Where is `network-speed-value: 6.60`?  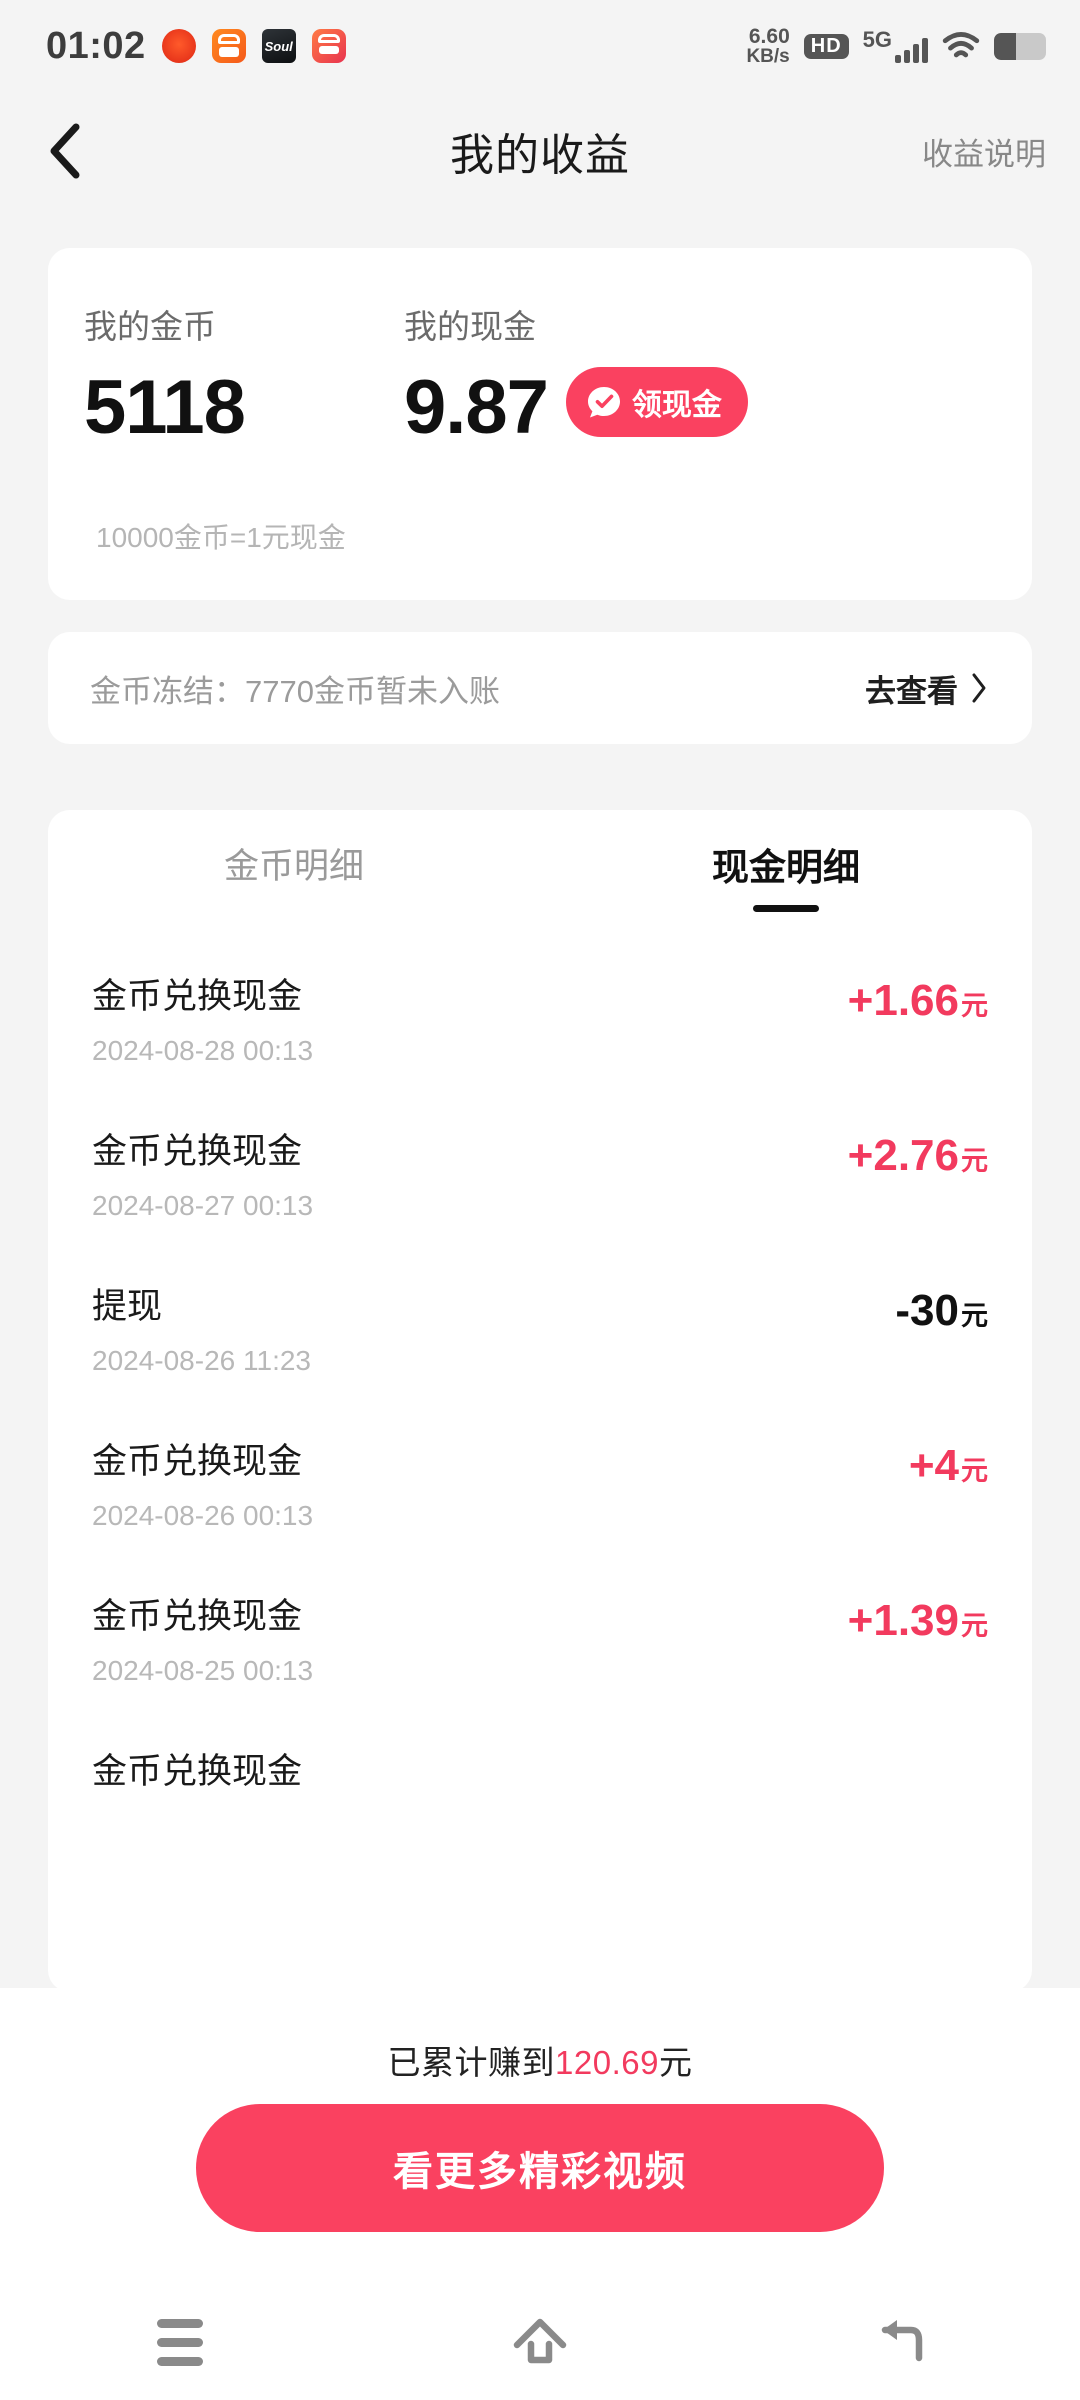
network-speed-value: 6.60 is located at coordinates (769, 36).